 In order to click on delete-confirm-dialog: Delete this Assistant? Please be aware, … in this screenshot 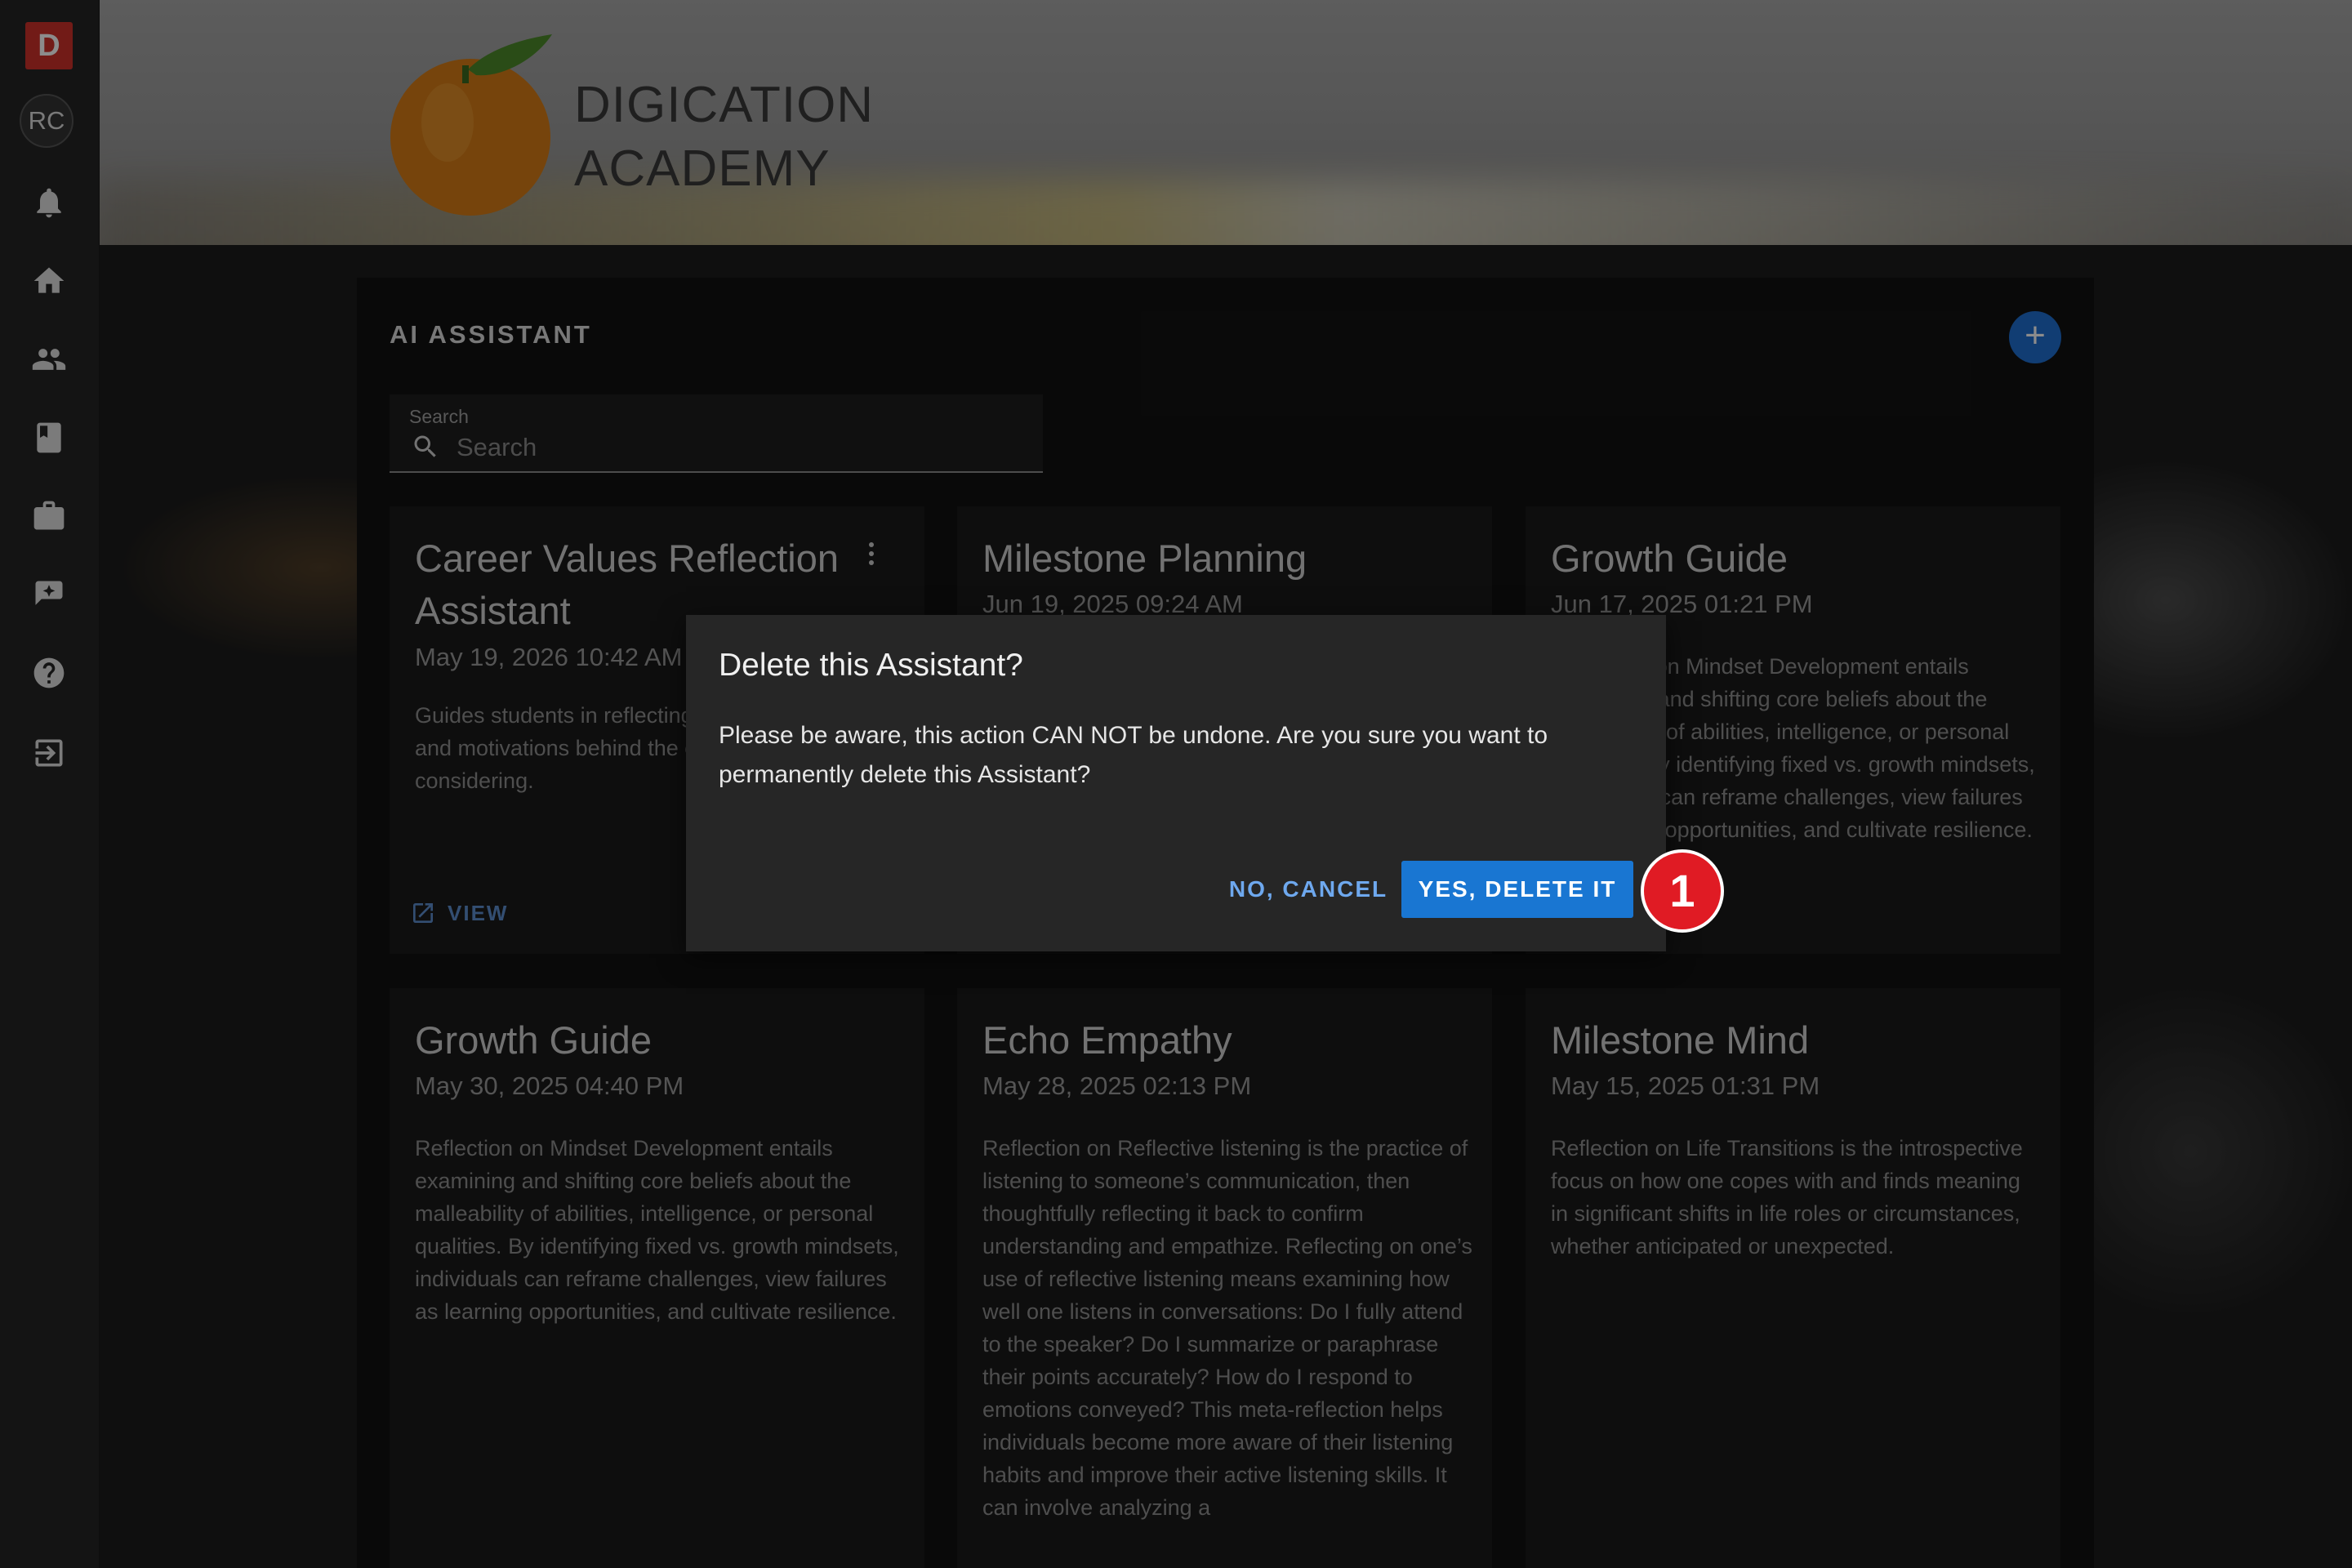, I will do `click(1176, 783)`.